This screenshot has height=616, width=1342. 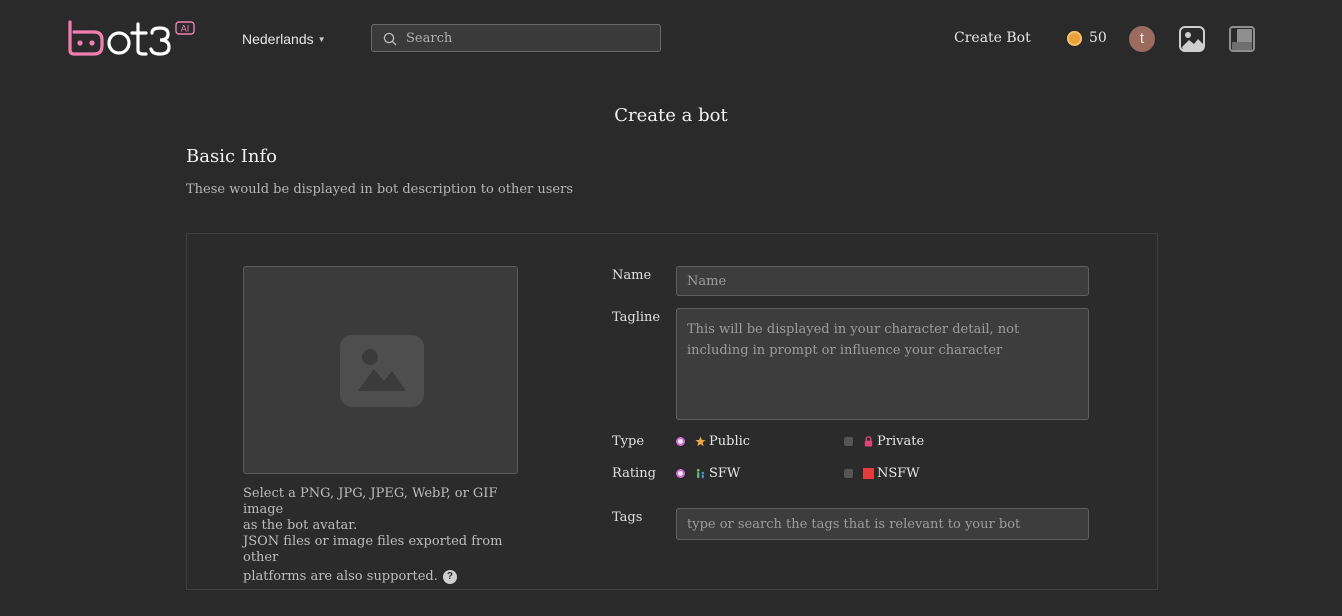 I want to click on avatar-upload-dropzone, so click(x=380, y=370).